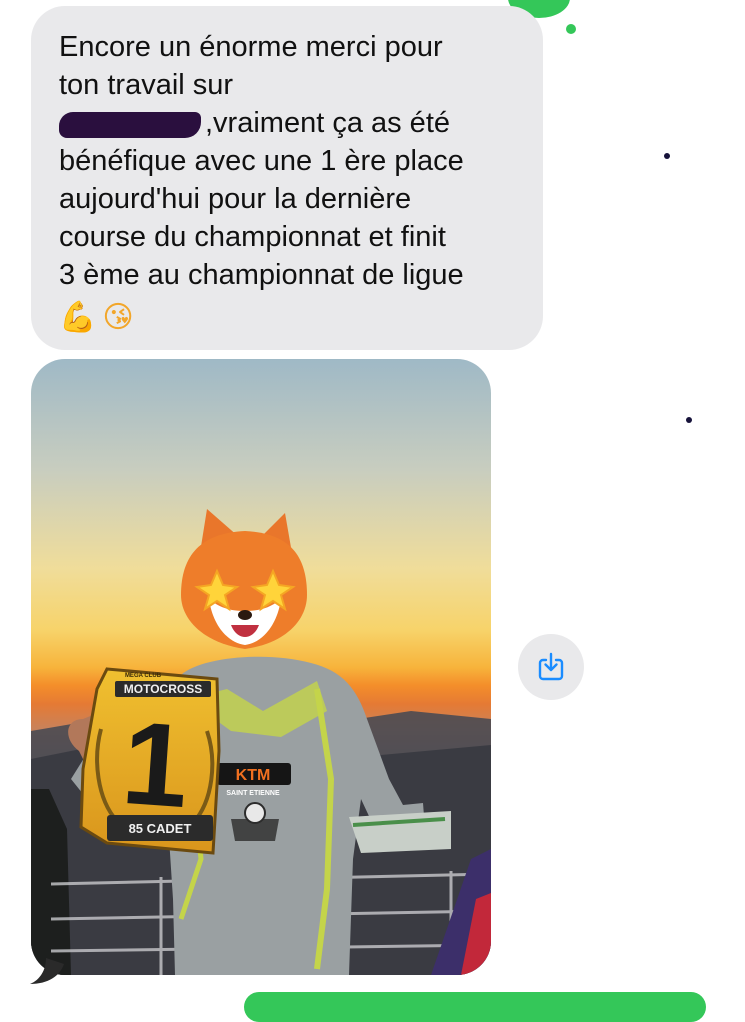 The image size is (745, 1022). I want to click on message-line-7: 3 ème au championnat de ligue, so click(261, 275).